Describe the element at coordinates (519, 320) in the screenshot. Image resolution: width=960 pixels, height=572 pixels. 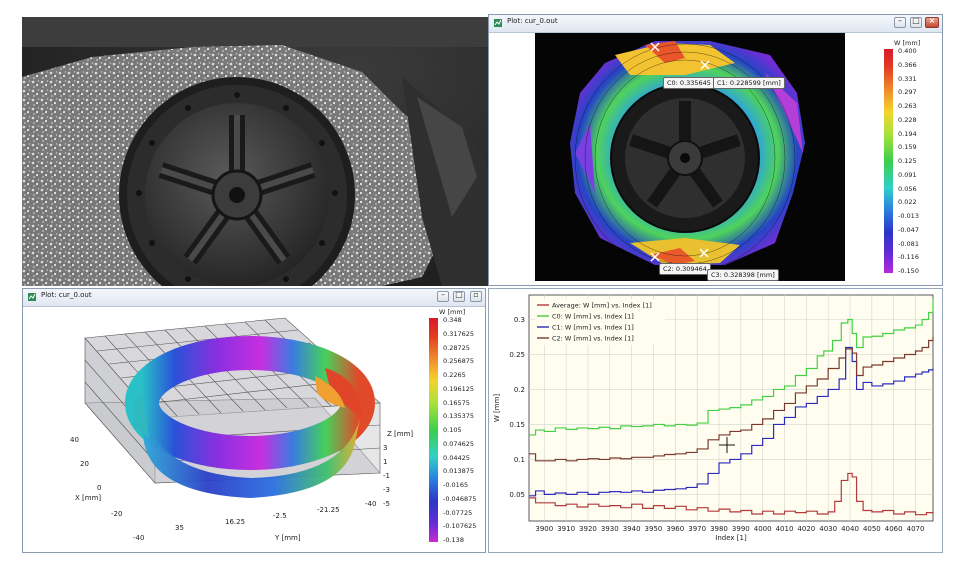
I see `y-tick-label: 0.3` at that location.